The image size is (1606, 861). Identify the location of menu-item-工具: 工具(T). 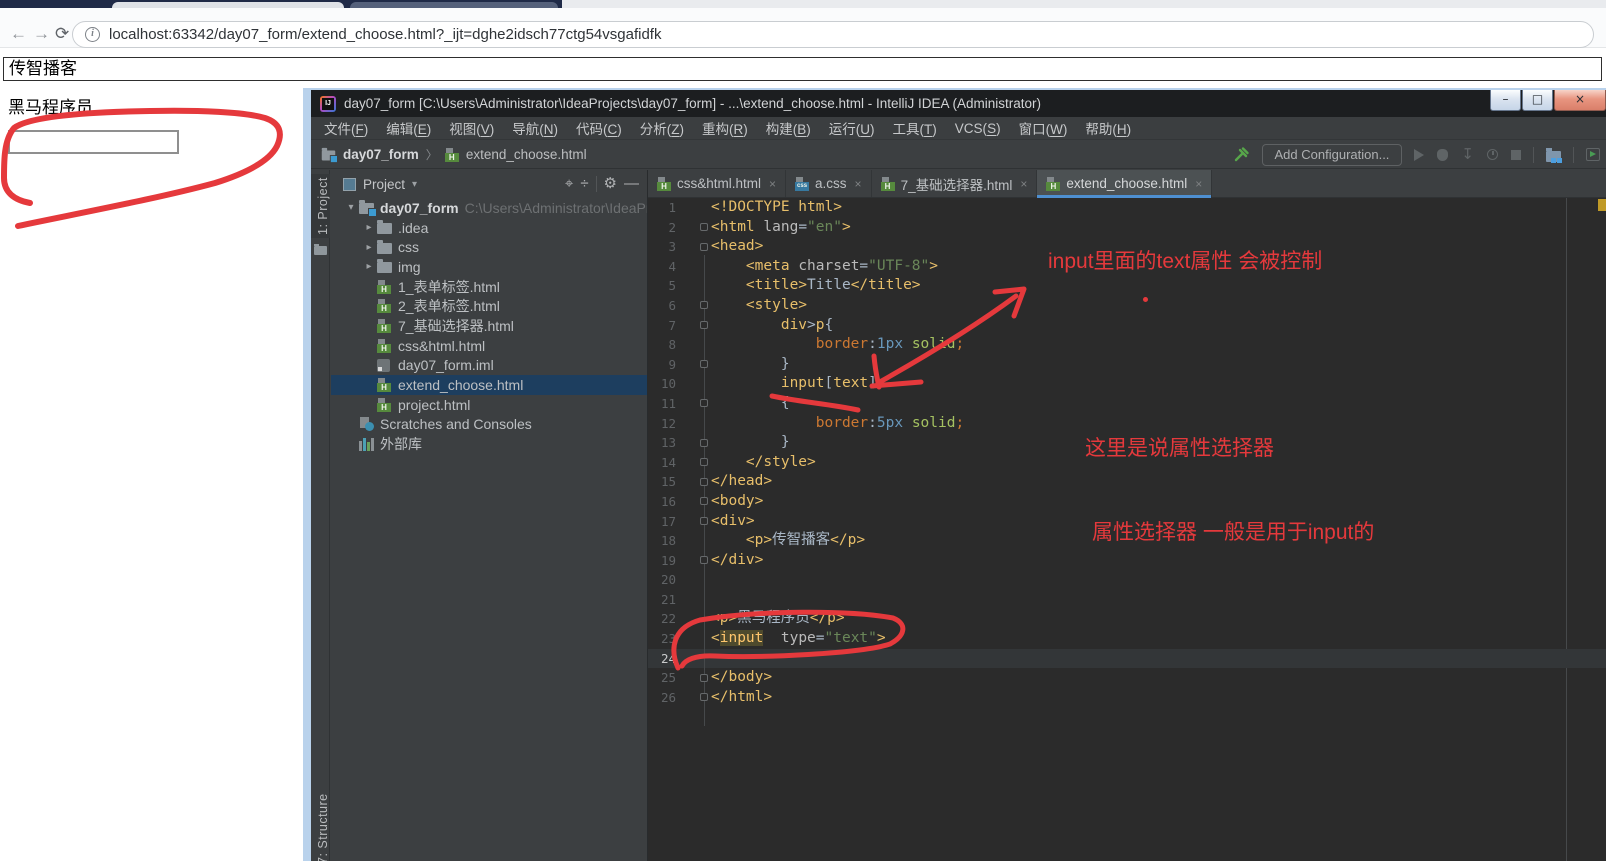
(915, 128).